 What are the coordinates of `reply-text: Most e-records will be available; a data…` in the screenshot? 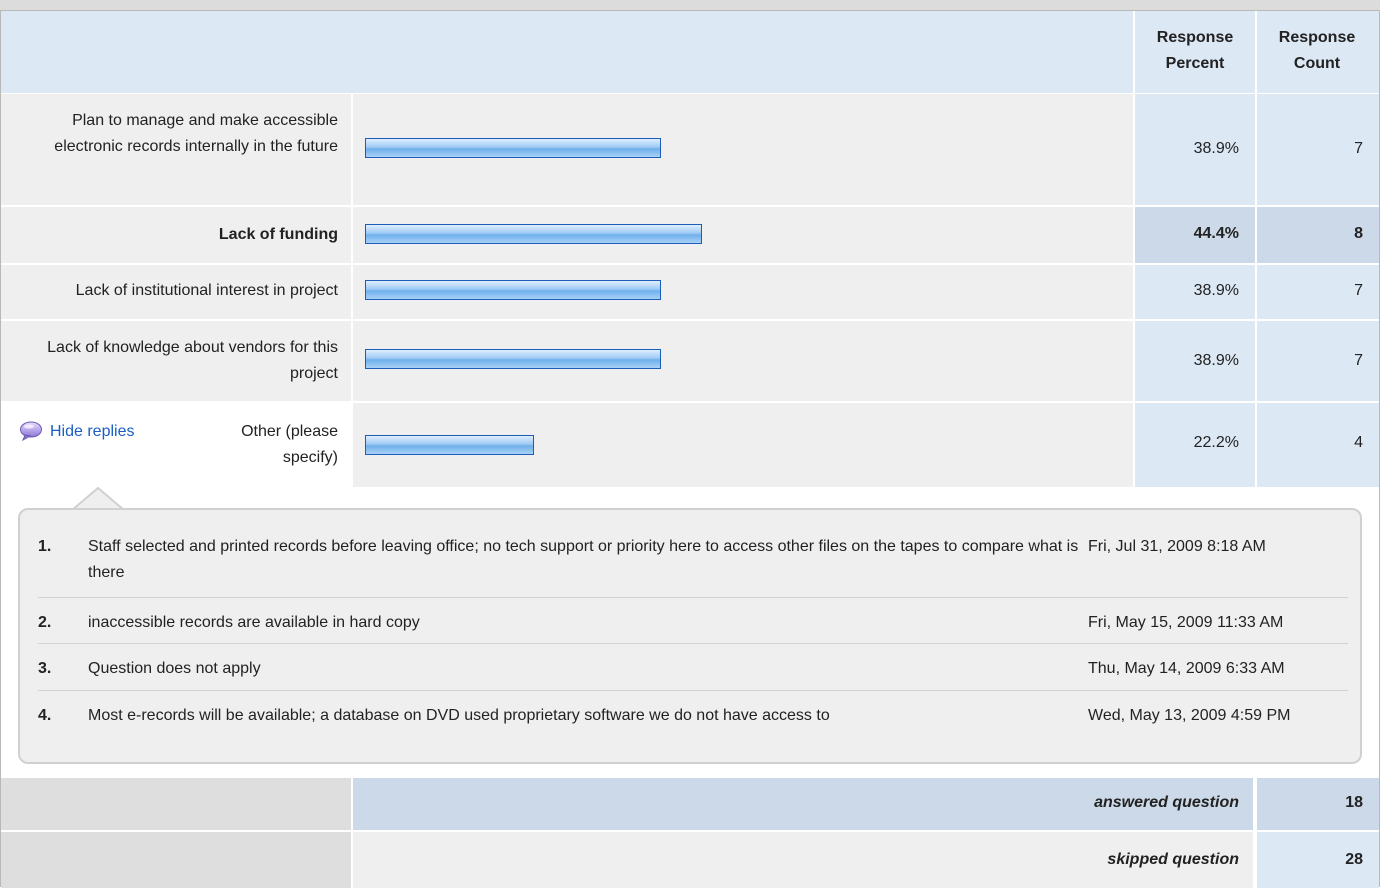 It's located at (459, 715).